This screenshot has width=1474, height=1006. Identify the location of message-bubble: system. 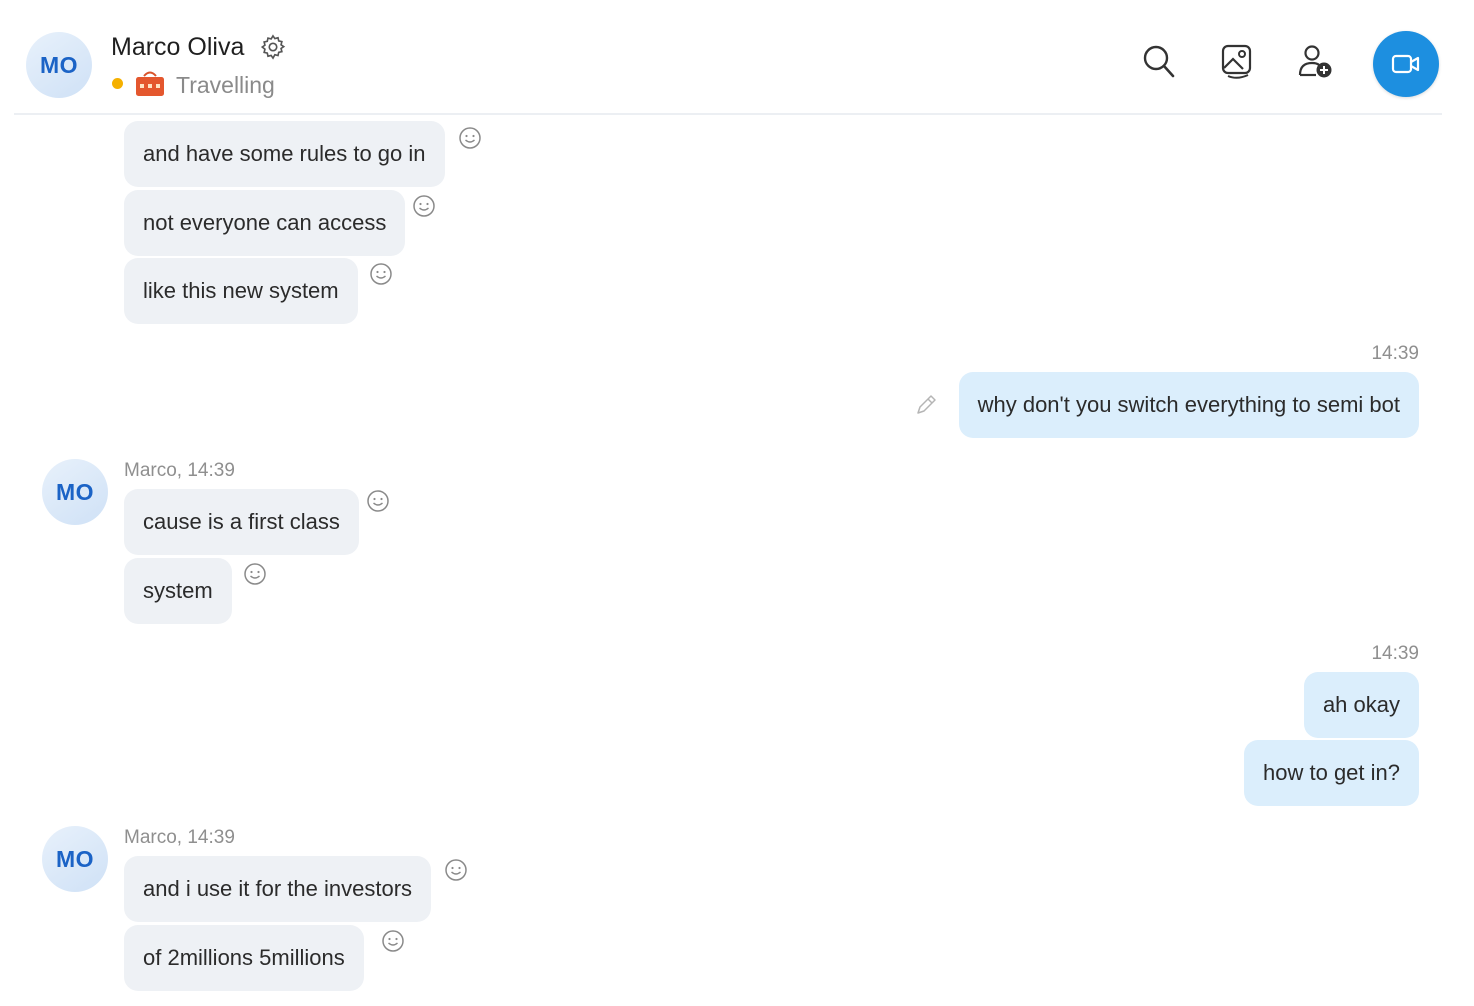
(178, 591).